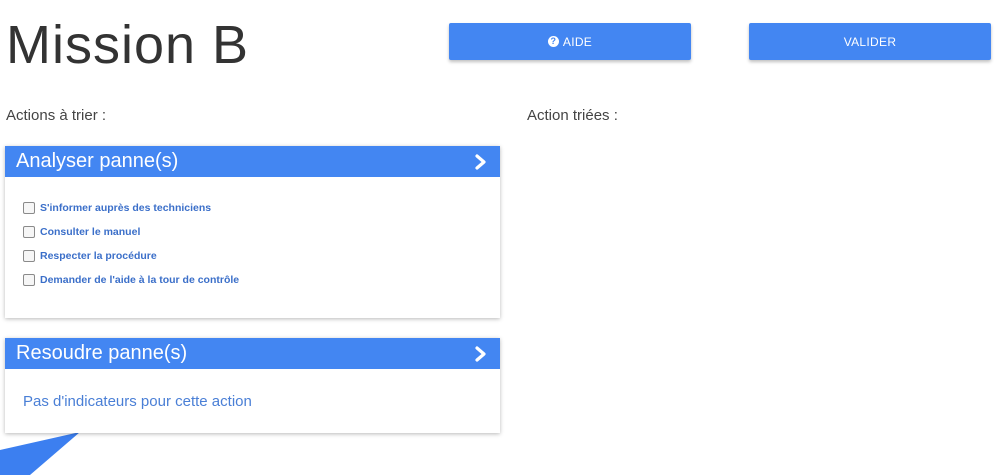 The image size is (1000, 475). I want to click on checkbox-label: Respecter la procédure, so click(98, 256).